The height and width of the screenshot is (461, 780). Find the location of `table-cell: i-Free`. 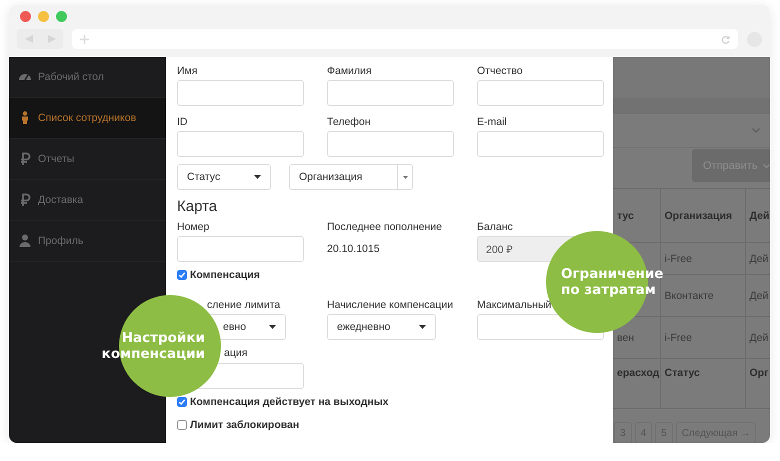

table-cell: i-Free is located at coordinates (702, 337).